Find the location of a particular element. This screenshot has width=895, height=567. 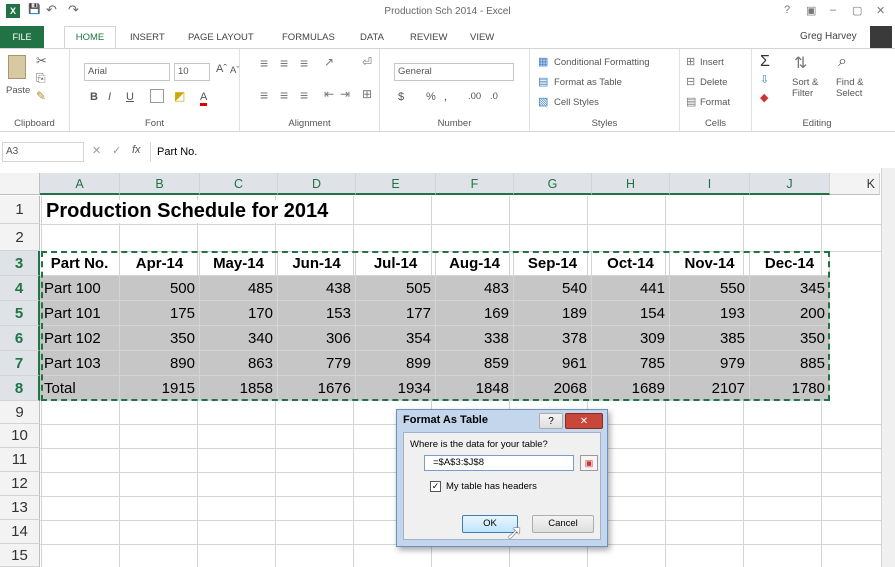

align-center-icon: ≡ is located at coordinates (284, 95).